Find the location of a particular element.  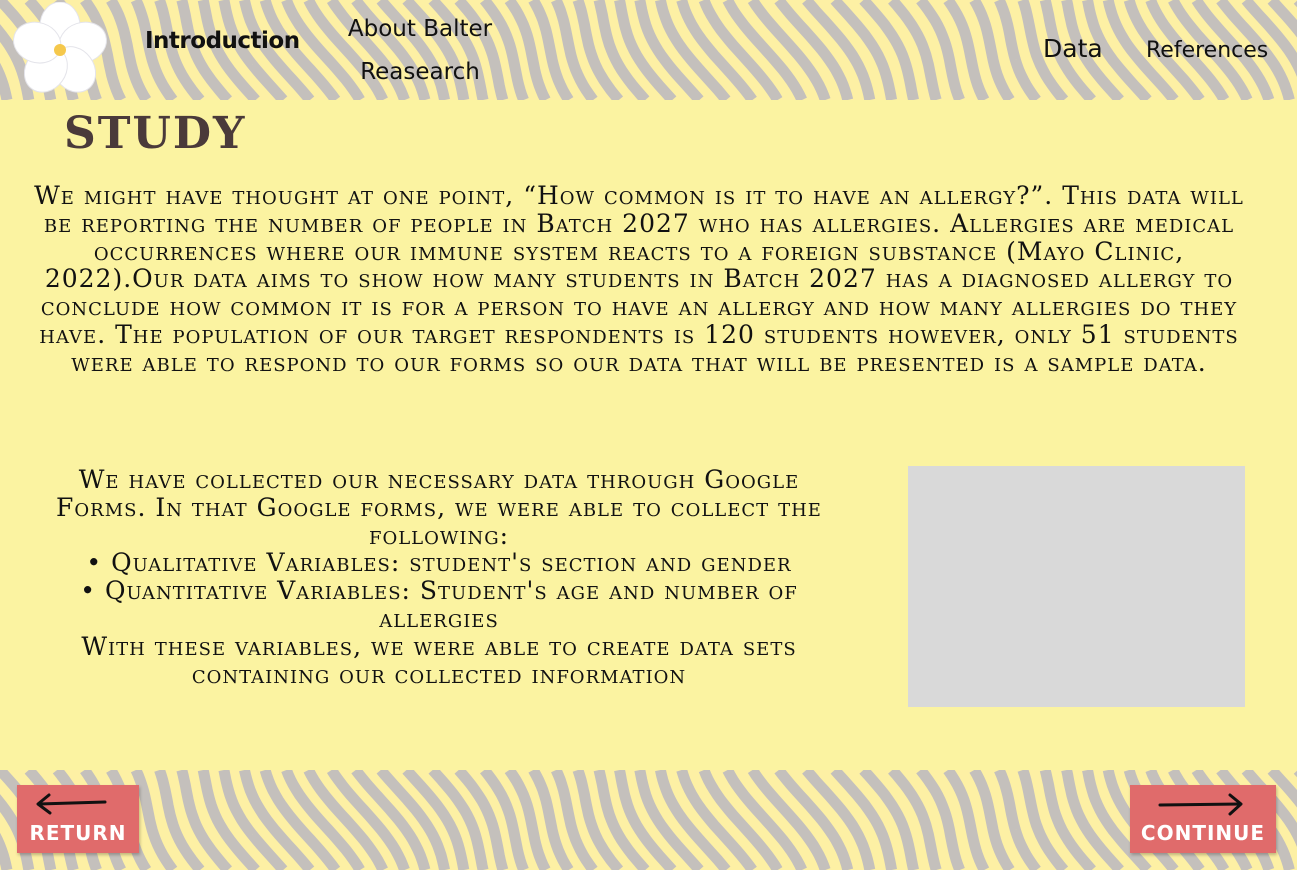

right-arrow-icon is located at coordinates (1200, 804).